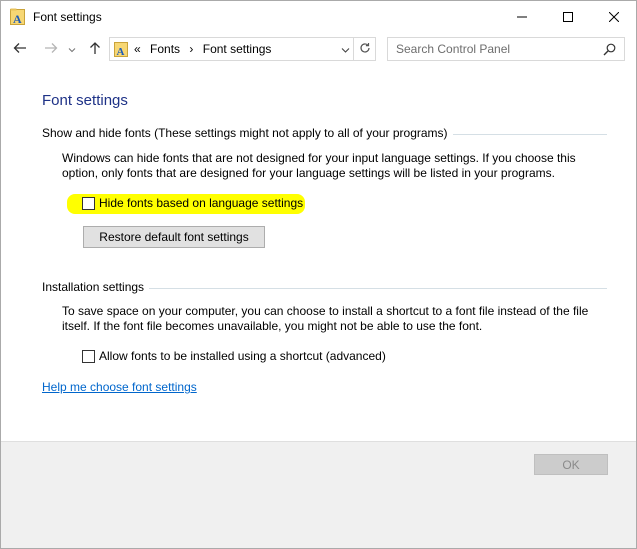 This screenshot has height=549, width=637. I want to click on breadcrumb-item-fonts: Fonts, so click(165, 49).